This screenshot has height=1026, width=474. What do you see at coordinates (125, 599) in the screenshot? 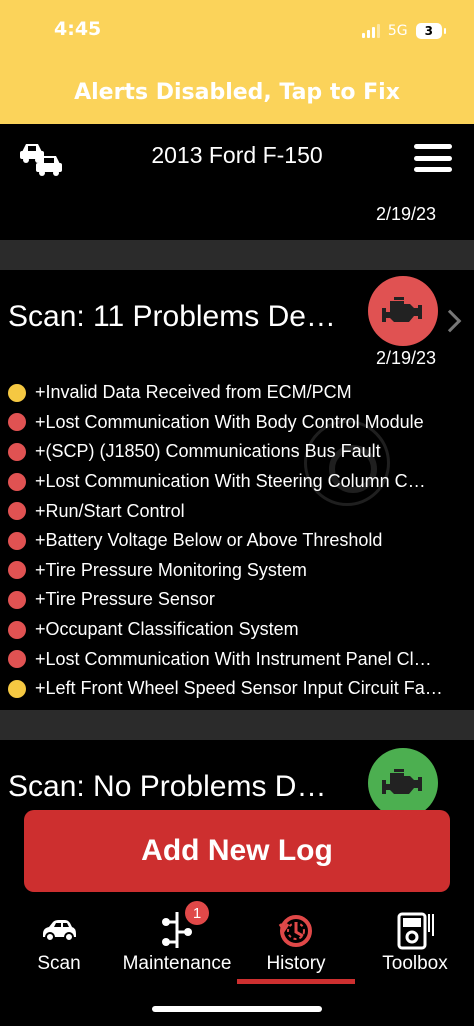
I see `problem-text: +Tire Pressure Sensor` at bounding box center [125, 599].